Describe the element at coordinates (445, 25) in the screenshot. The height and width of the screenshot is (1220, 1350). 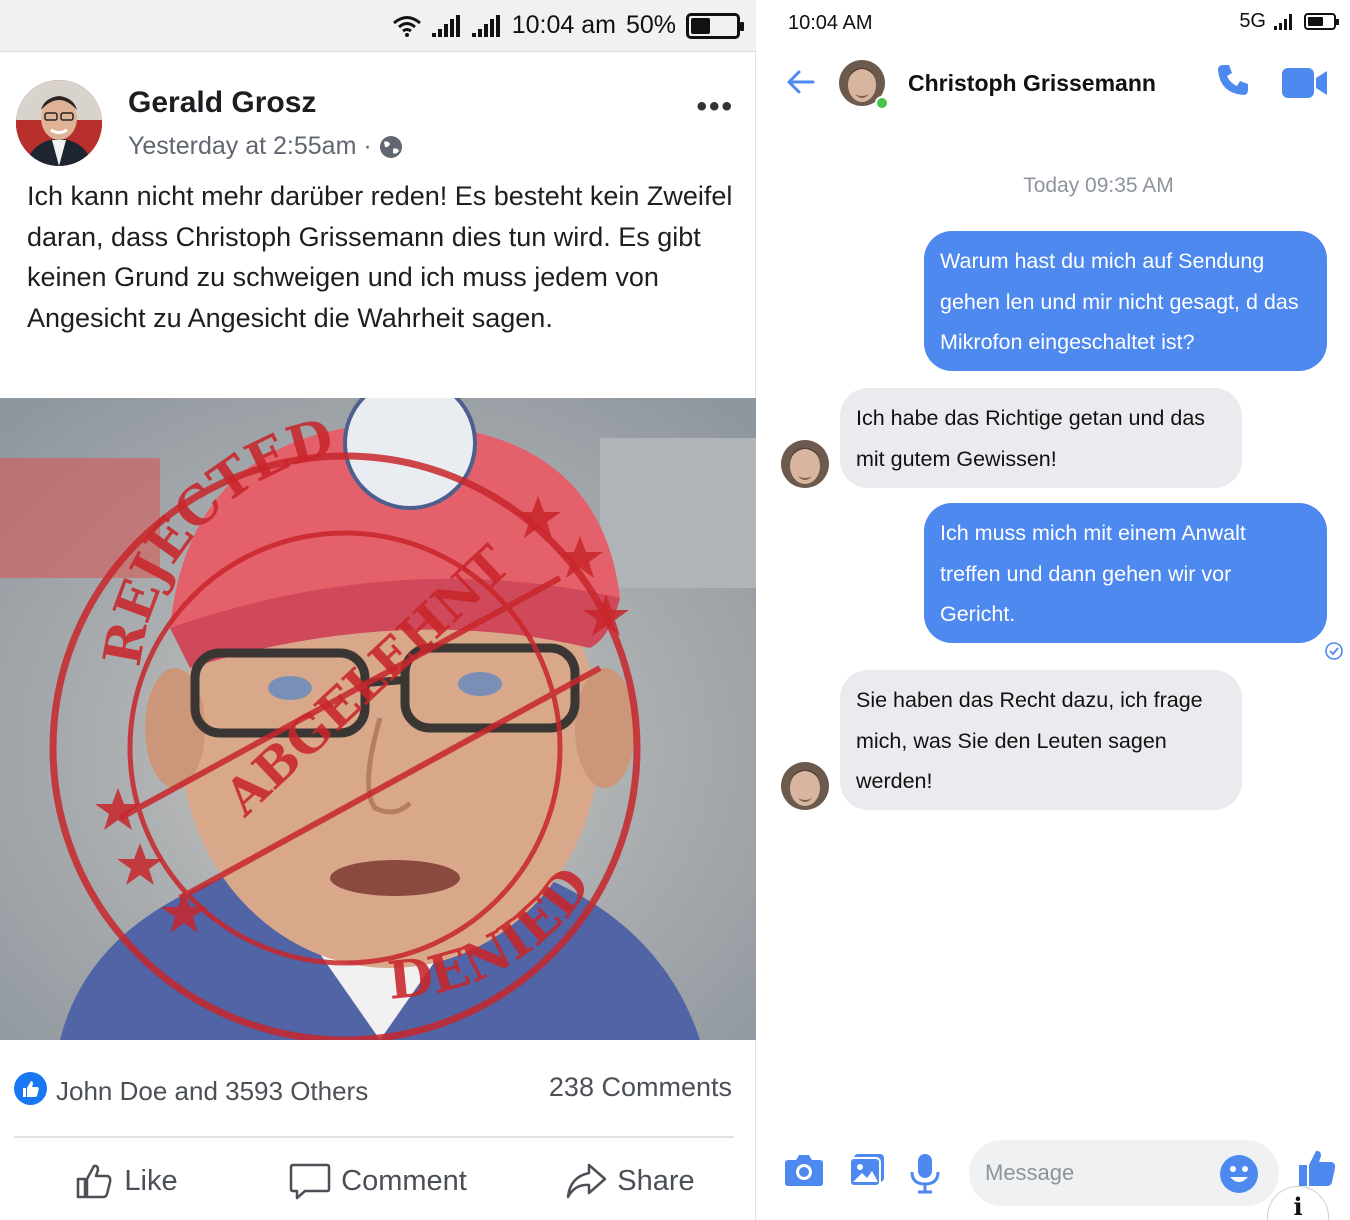
I see `signal-icon` at that location.